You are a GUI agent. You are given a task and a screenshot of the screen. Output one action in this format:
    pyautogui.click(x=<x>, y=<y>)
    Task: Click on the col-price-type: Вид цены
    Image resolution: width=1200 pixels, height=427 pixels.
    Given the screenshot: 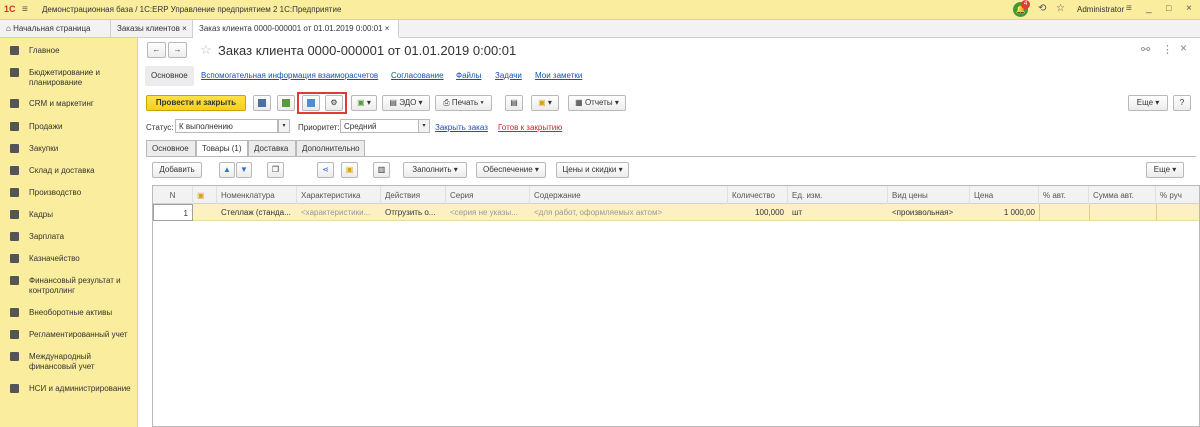 What is the action you would take?
    pyautogui.click(x=929, y=195)
    